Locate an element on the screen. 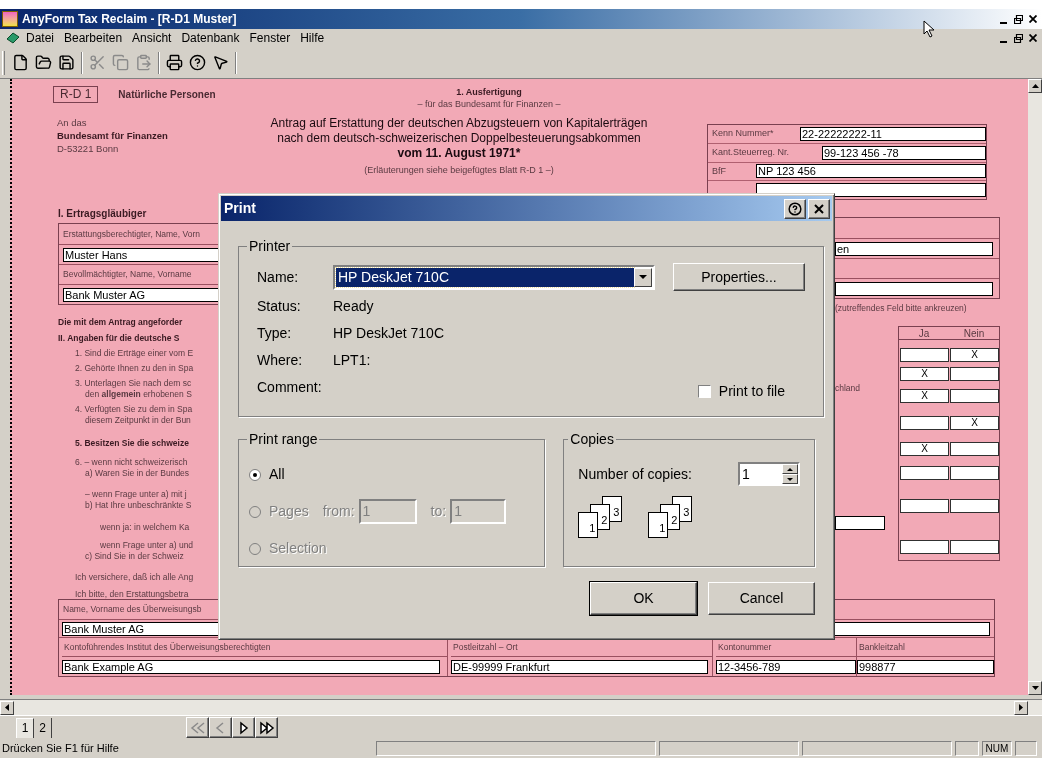 Image resolution: width=1042 pixels, height=758 pixels. menu-item: Ansicht is located at coordinates (152, 38).